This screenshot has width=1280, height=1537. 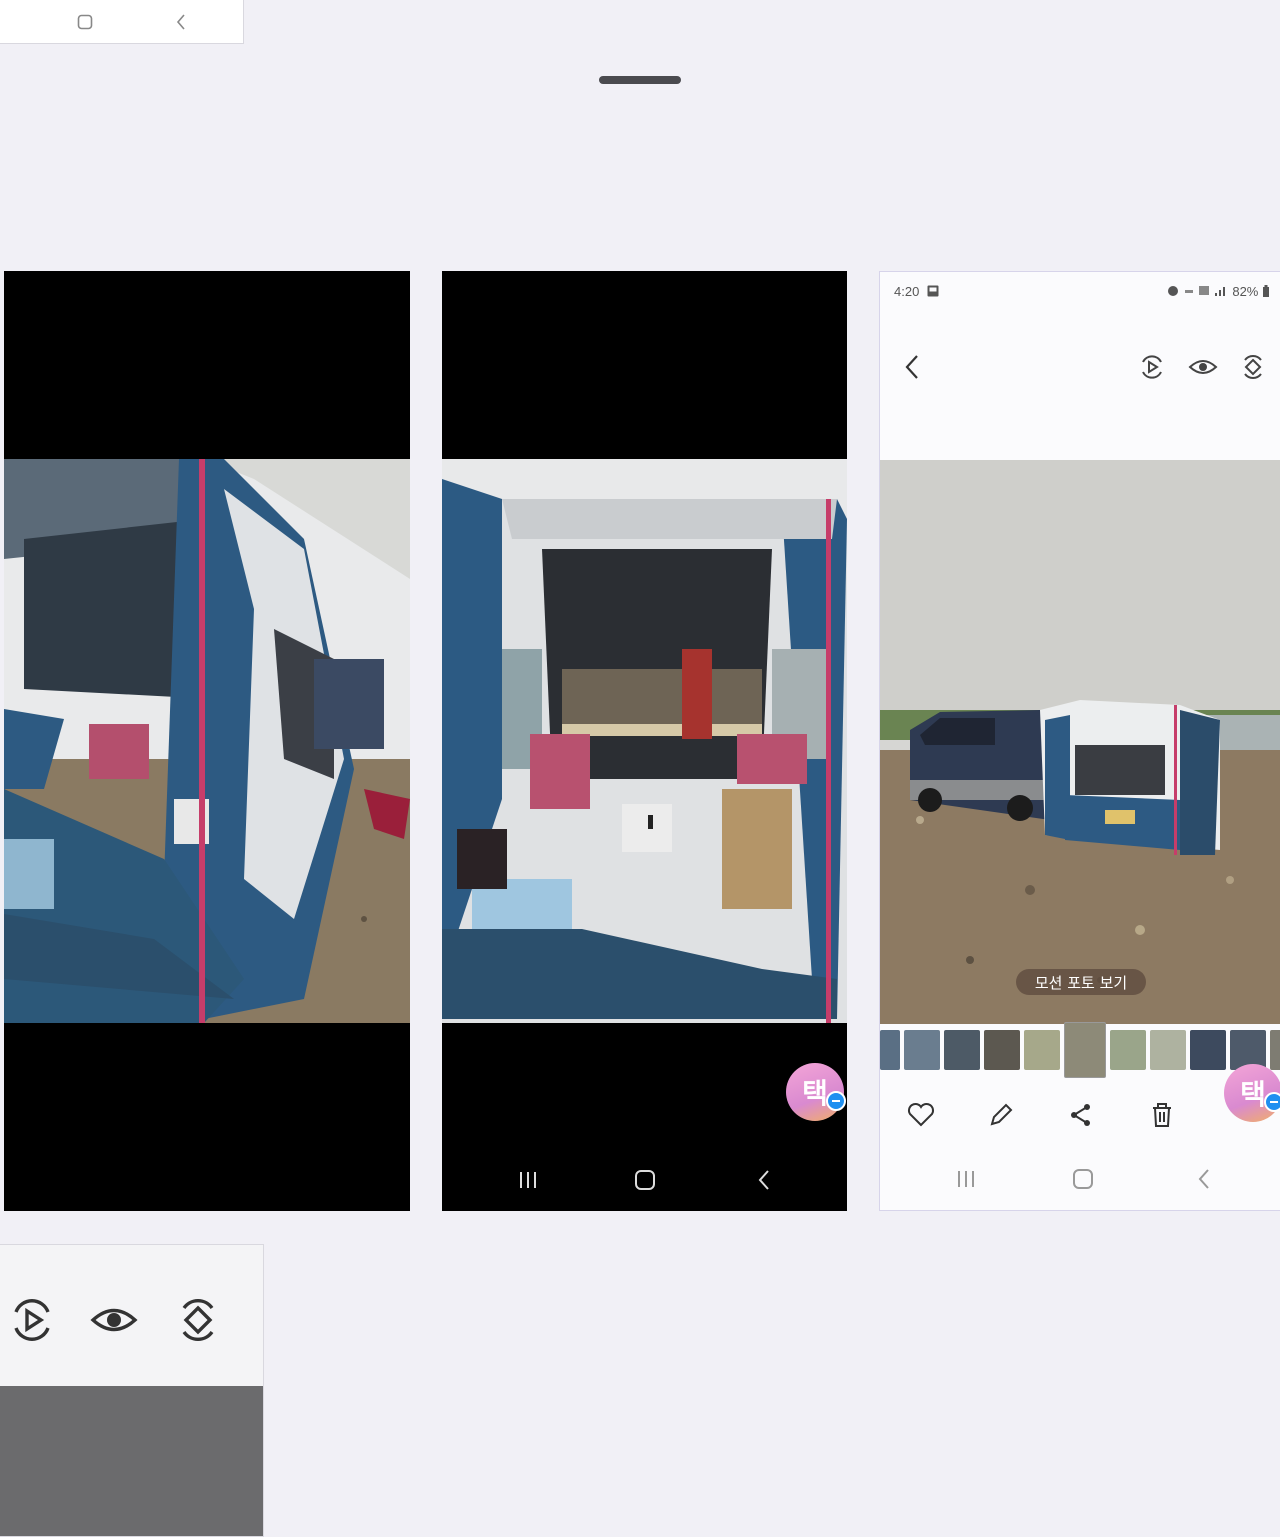 What do you see at coordinates (921, 1115) in the screenshot?
I see `heart-icon` at bounding box center [921, 1115].